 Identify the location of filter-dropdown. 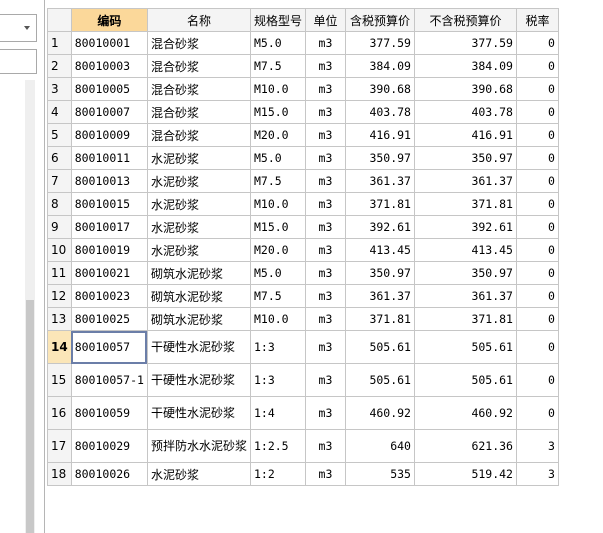
(18, 28).